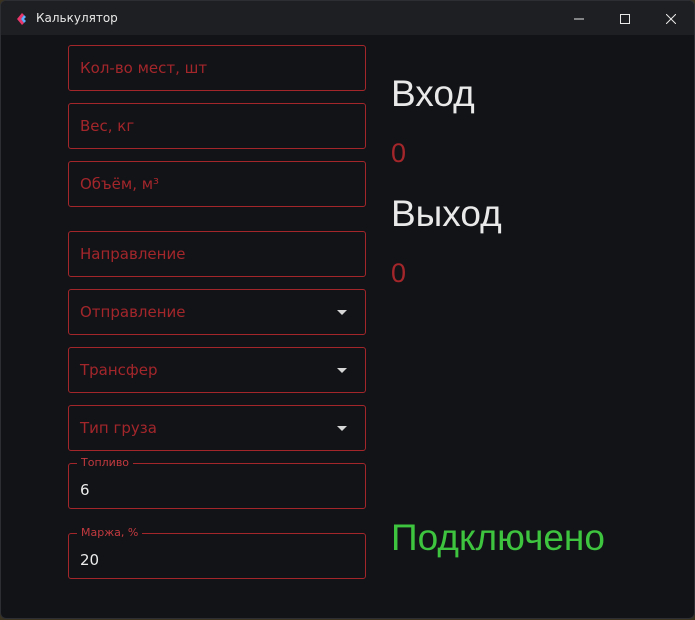 Image resolution: width=695 pixels, height=620 pixels. Describe the element at coordinates (217, 370) in the screenshot. I see `transfer-select: Трансфер` at that location.